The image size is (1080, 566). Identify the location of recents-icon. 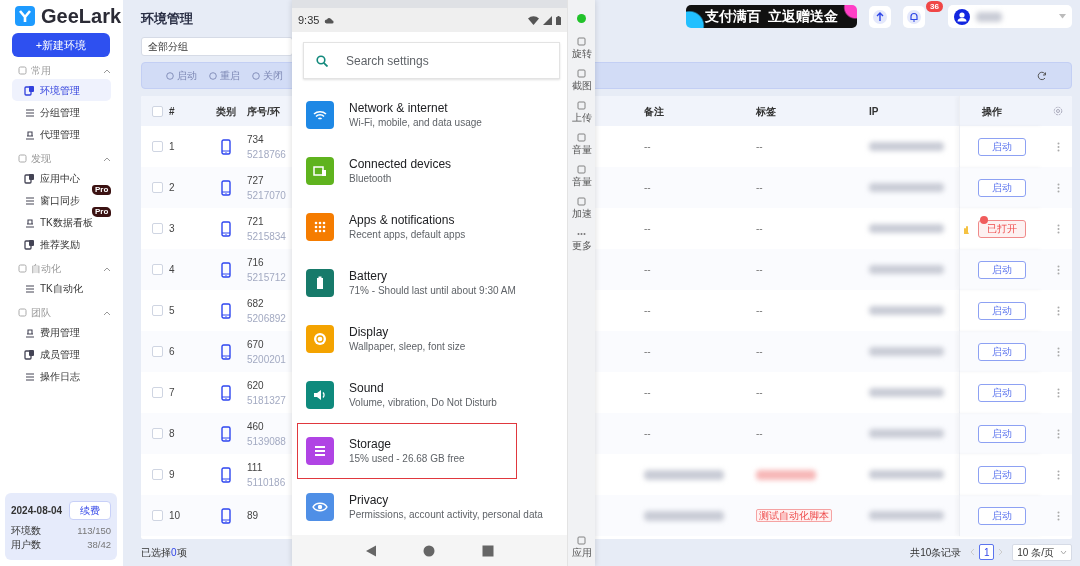
(487, 550).